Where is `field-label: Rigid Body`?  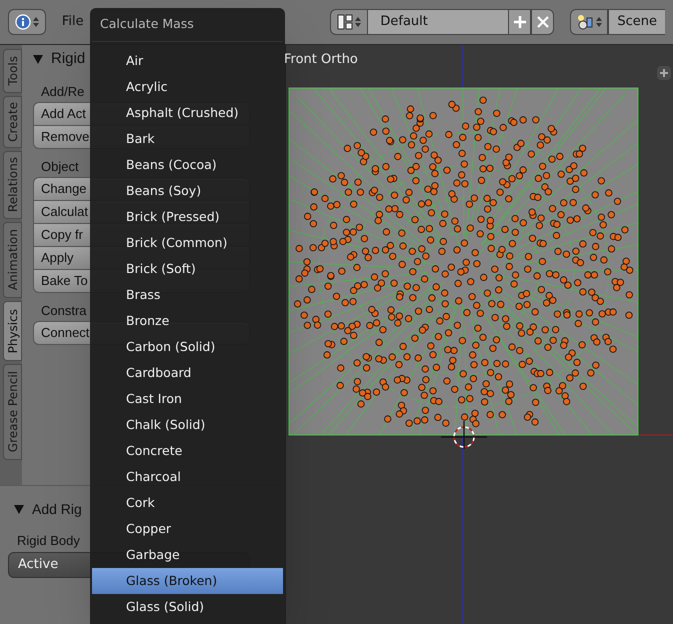
field-label: Rigid Body is located at coordinates (48, 541).